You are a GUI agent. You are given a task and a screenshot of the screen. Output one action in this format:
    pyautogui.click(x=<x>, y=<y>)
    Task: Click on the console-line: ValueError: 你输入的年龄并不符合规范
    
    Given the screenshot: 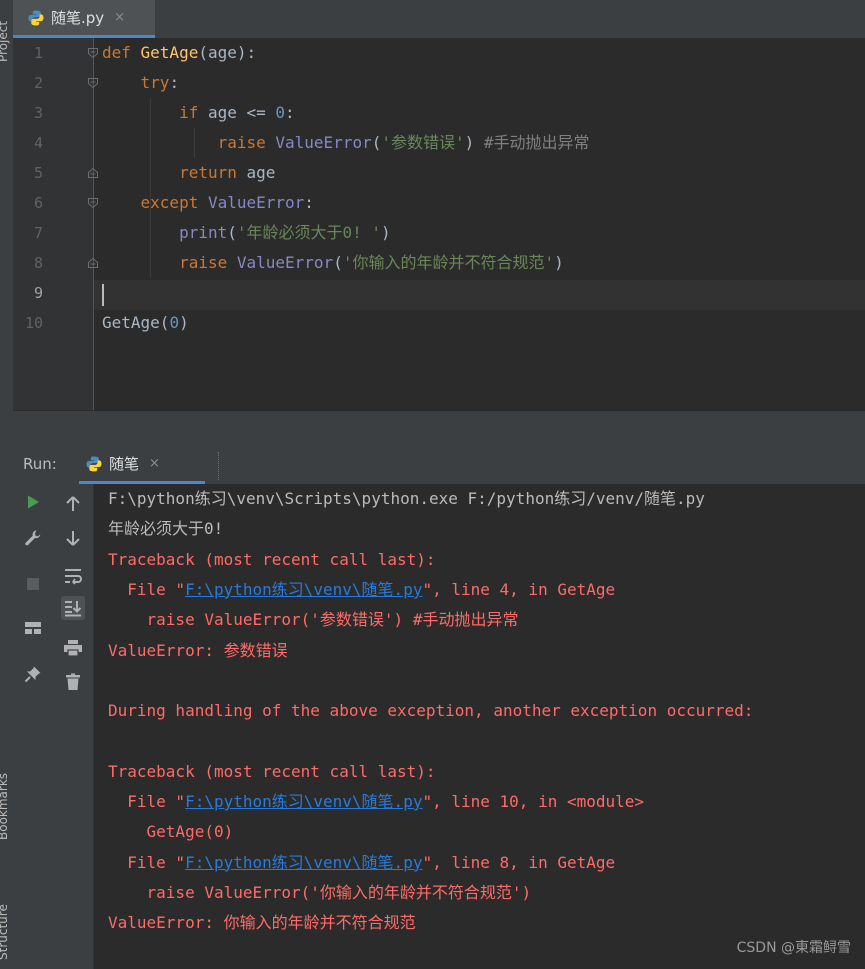 What is the action you would take?
    pyautogui.click(x=262, y=923)
    